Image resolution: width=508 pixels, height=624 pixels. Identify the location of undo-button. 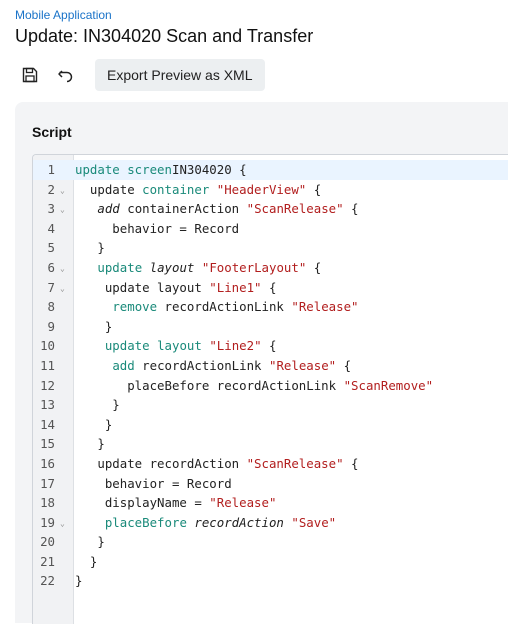
(66, 75).